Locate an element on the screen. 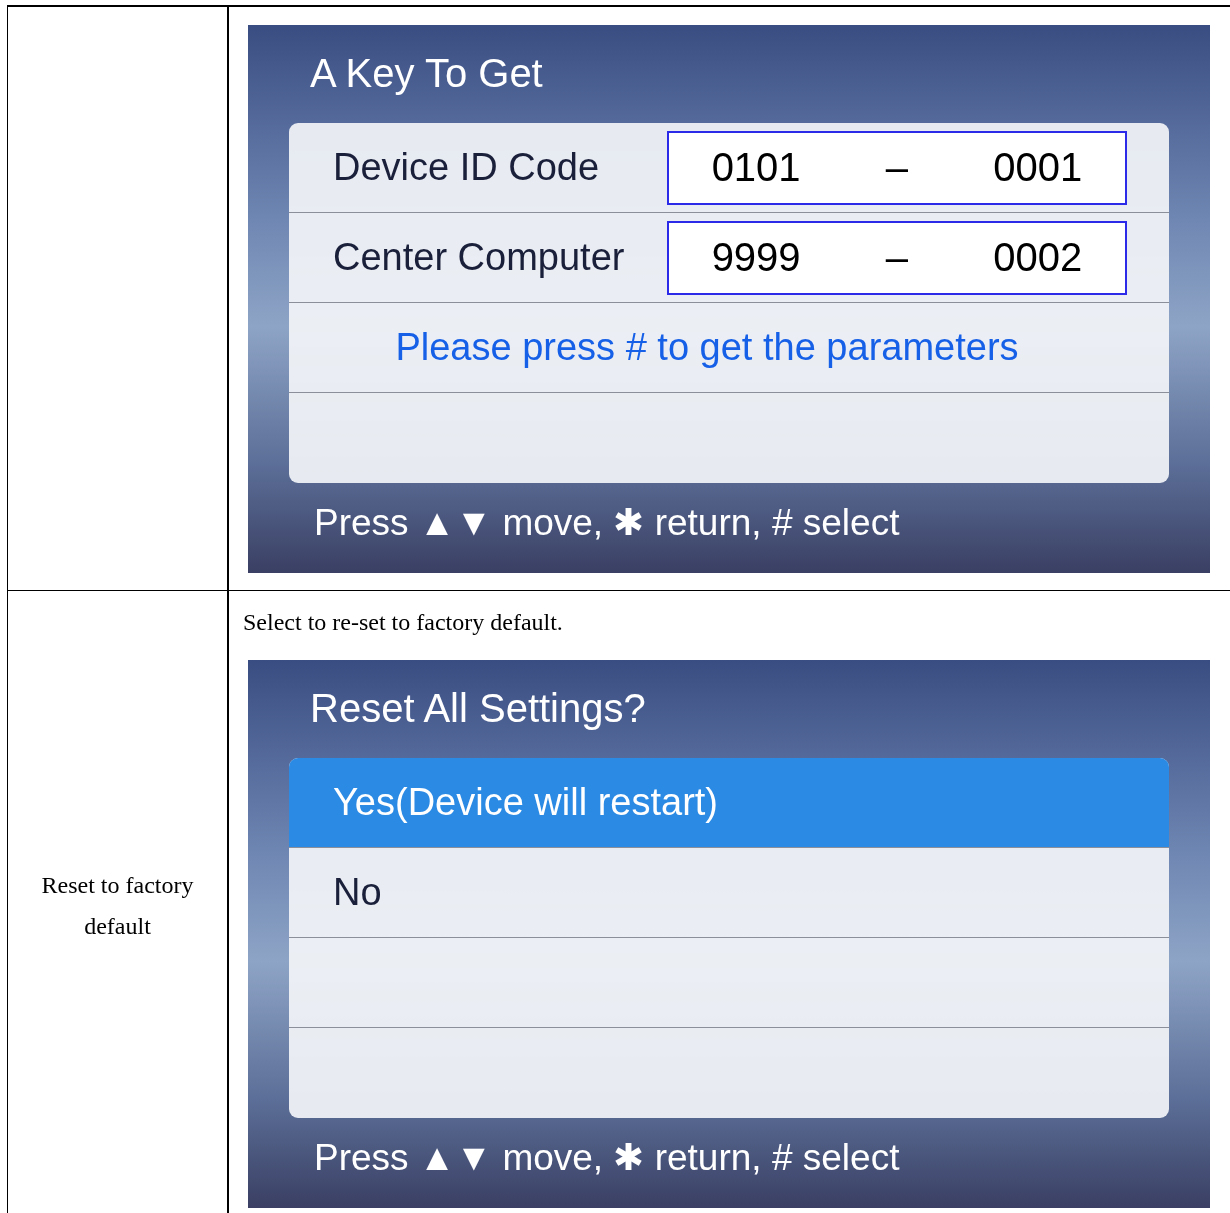 This screenshot has height=1213, width=1230. menu-option: Yes(Device will restart) is located at coordinates (729, 803).